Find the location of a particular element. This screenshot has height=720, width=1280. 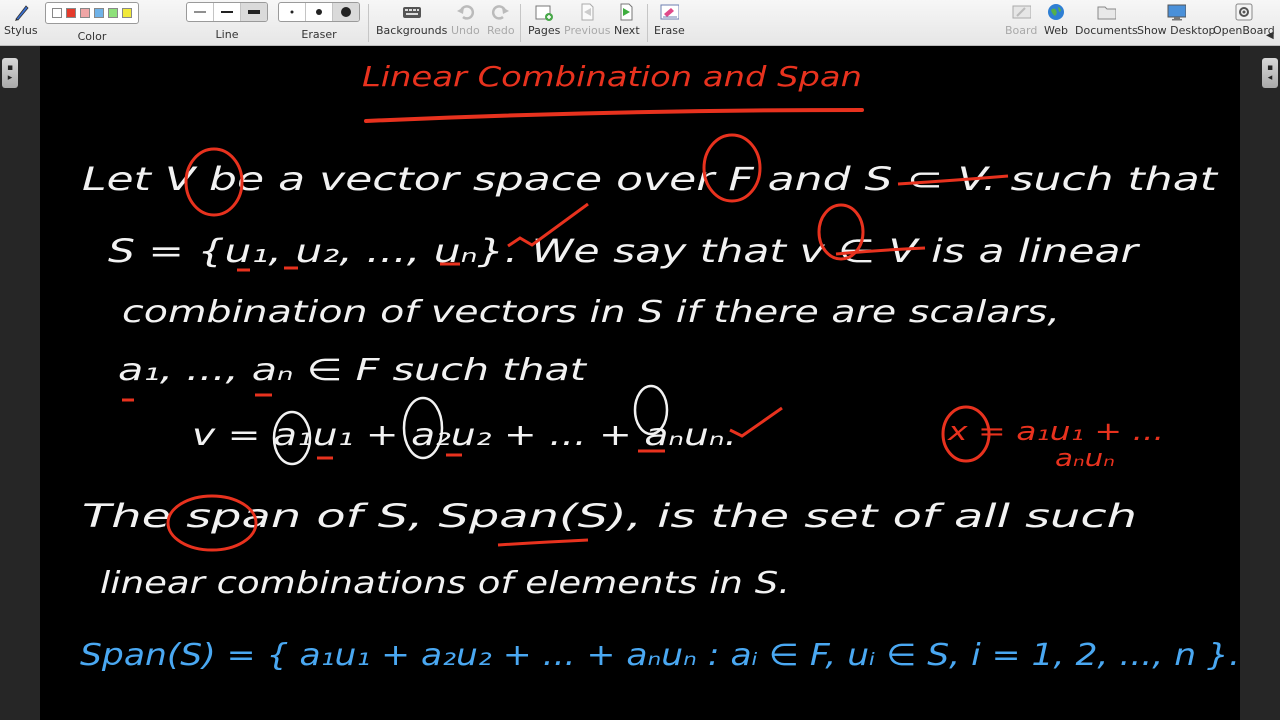

stylus-button: Stylus is located at coordinates (21, 19).